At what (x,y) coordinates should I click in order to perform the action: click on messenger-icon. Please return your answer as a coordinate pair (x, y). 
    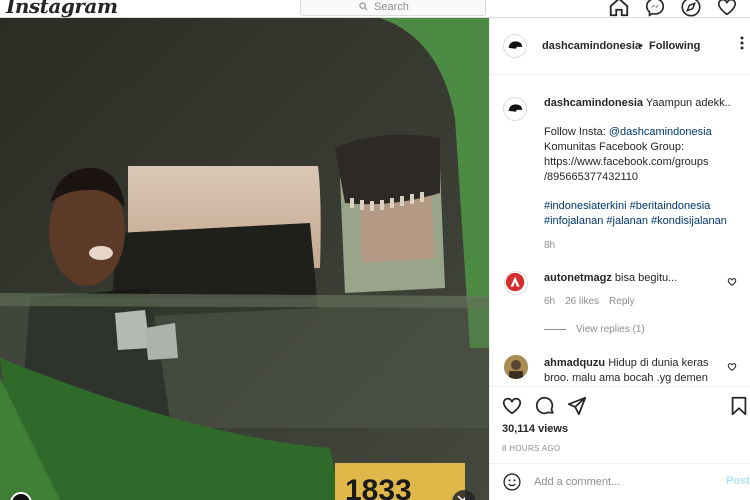
    Looking at the image, I should click on (655, 9).